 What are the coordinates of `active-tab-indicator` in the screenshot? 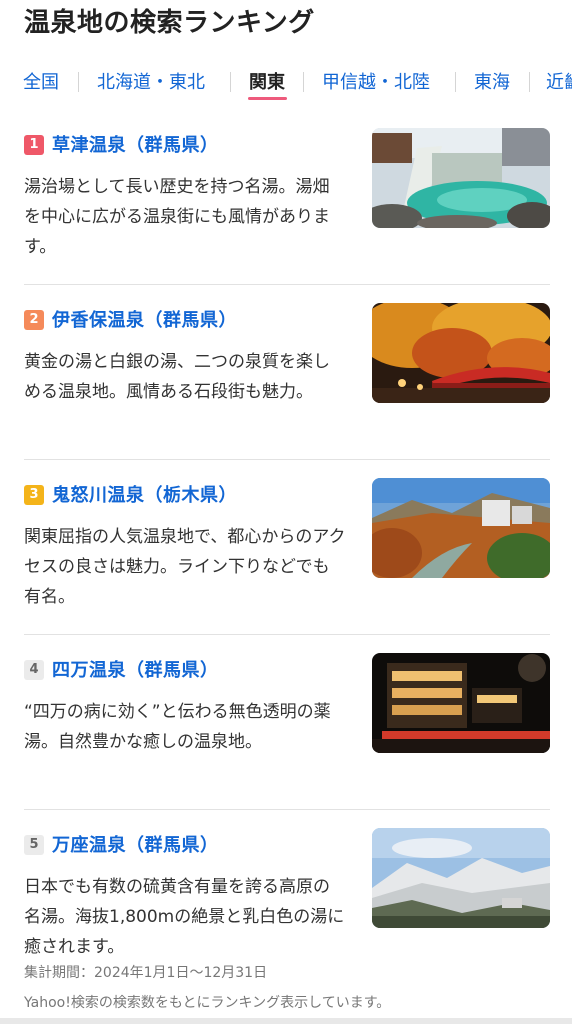 It's located at (267, 98).